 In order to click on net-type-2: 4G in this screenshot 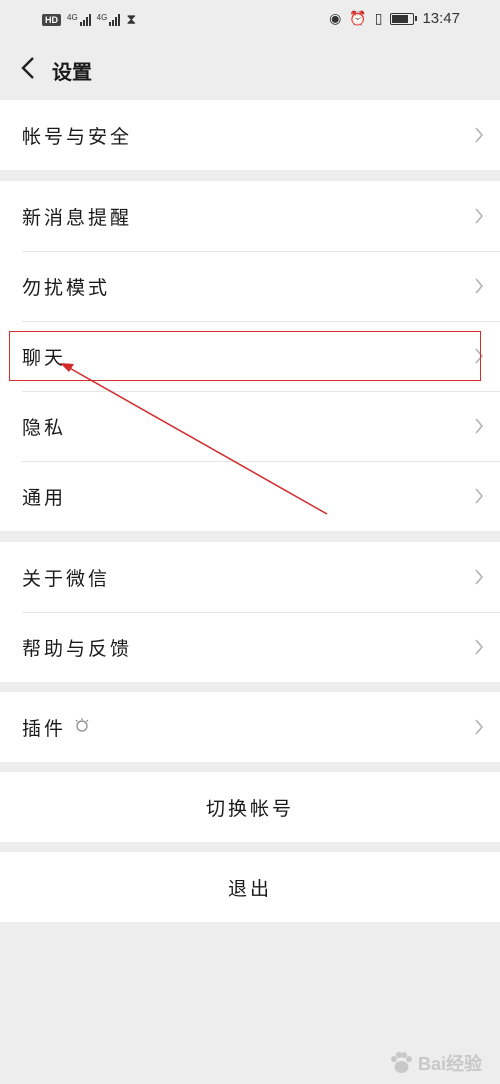, I will do `click(102, 17)`.